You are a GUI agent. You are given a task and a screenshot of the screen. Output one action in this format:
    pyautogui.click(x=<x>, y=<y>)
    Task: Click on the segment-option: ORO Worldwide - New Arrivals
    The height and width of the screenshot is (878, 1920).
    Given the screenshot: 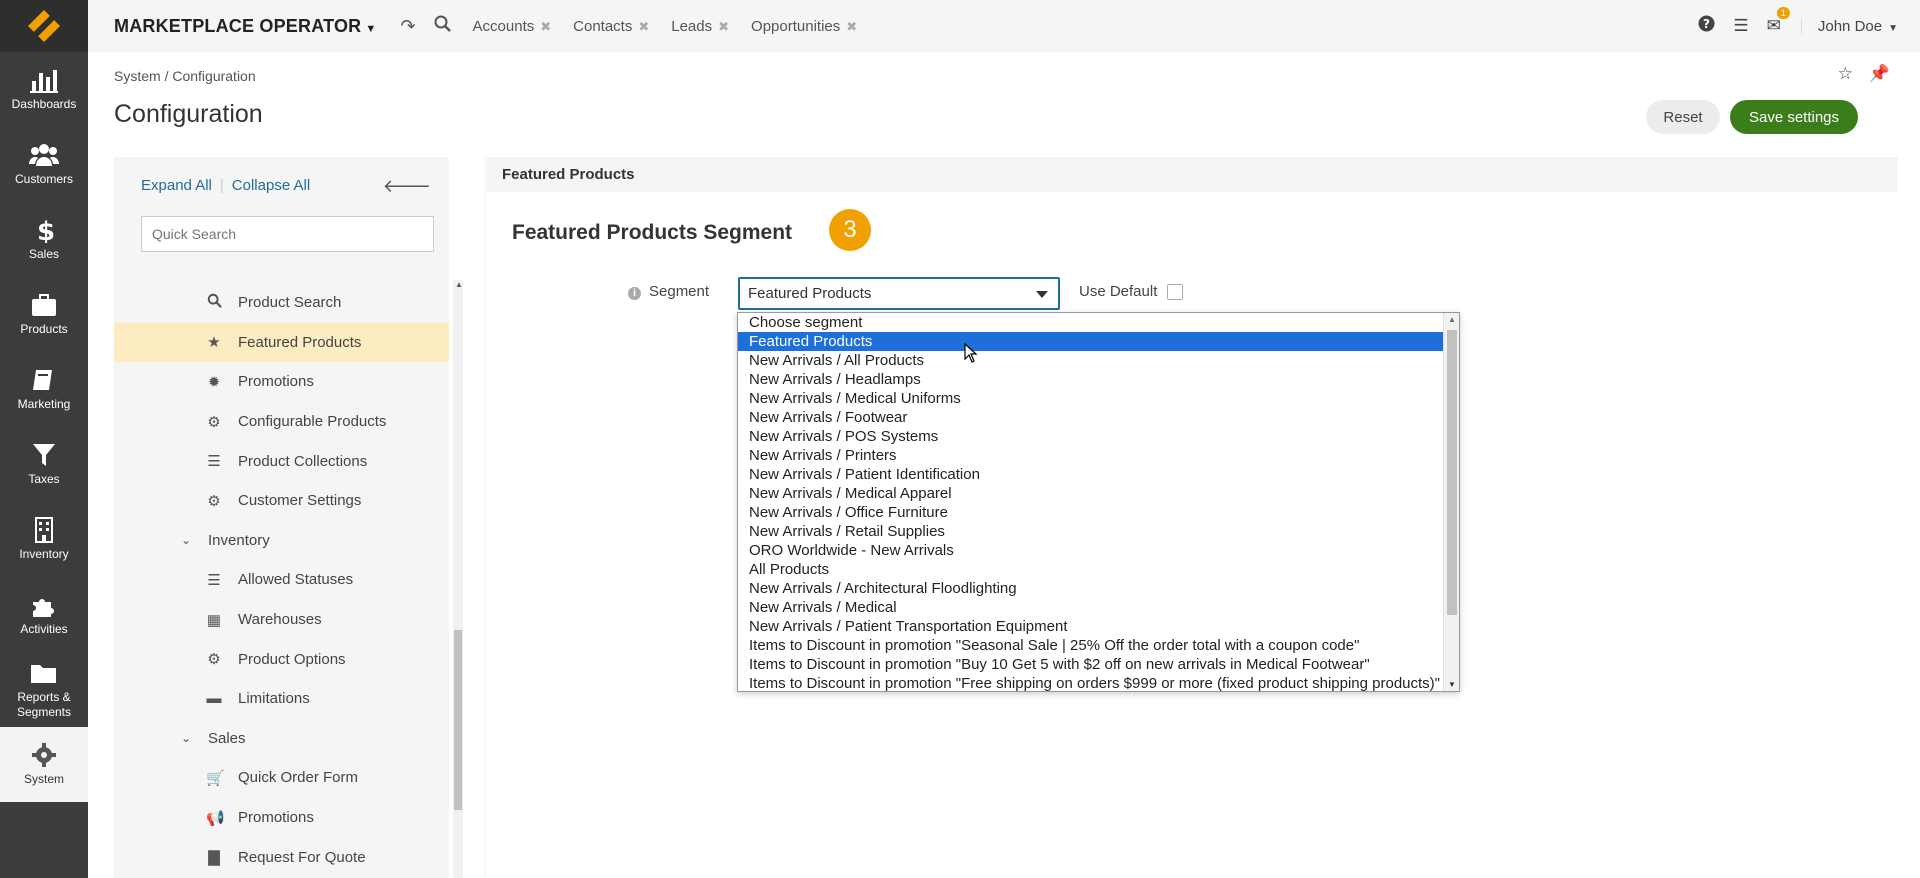 What is the action you would take?
    pyautogui.click(x=1090, y=550)
    